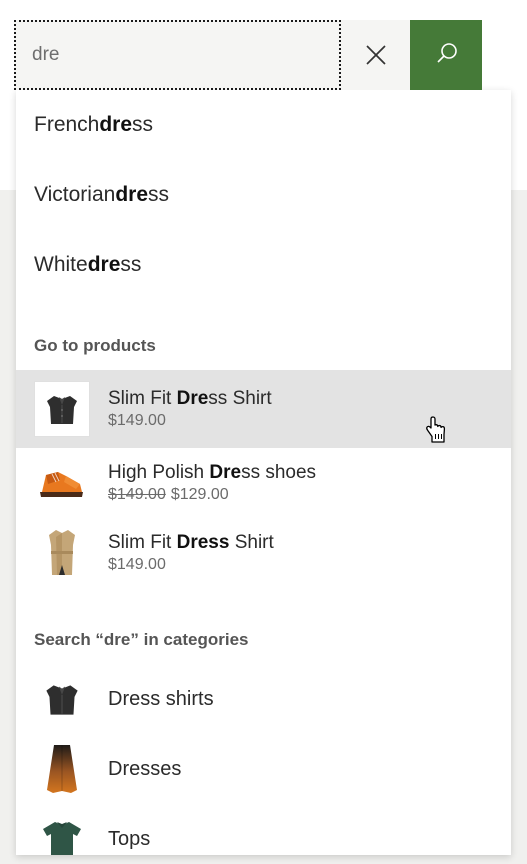  I want to click on product-price: $149.00 $129.00, so click(212, 495).